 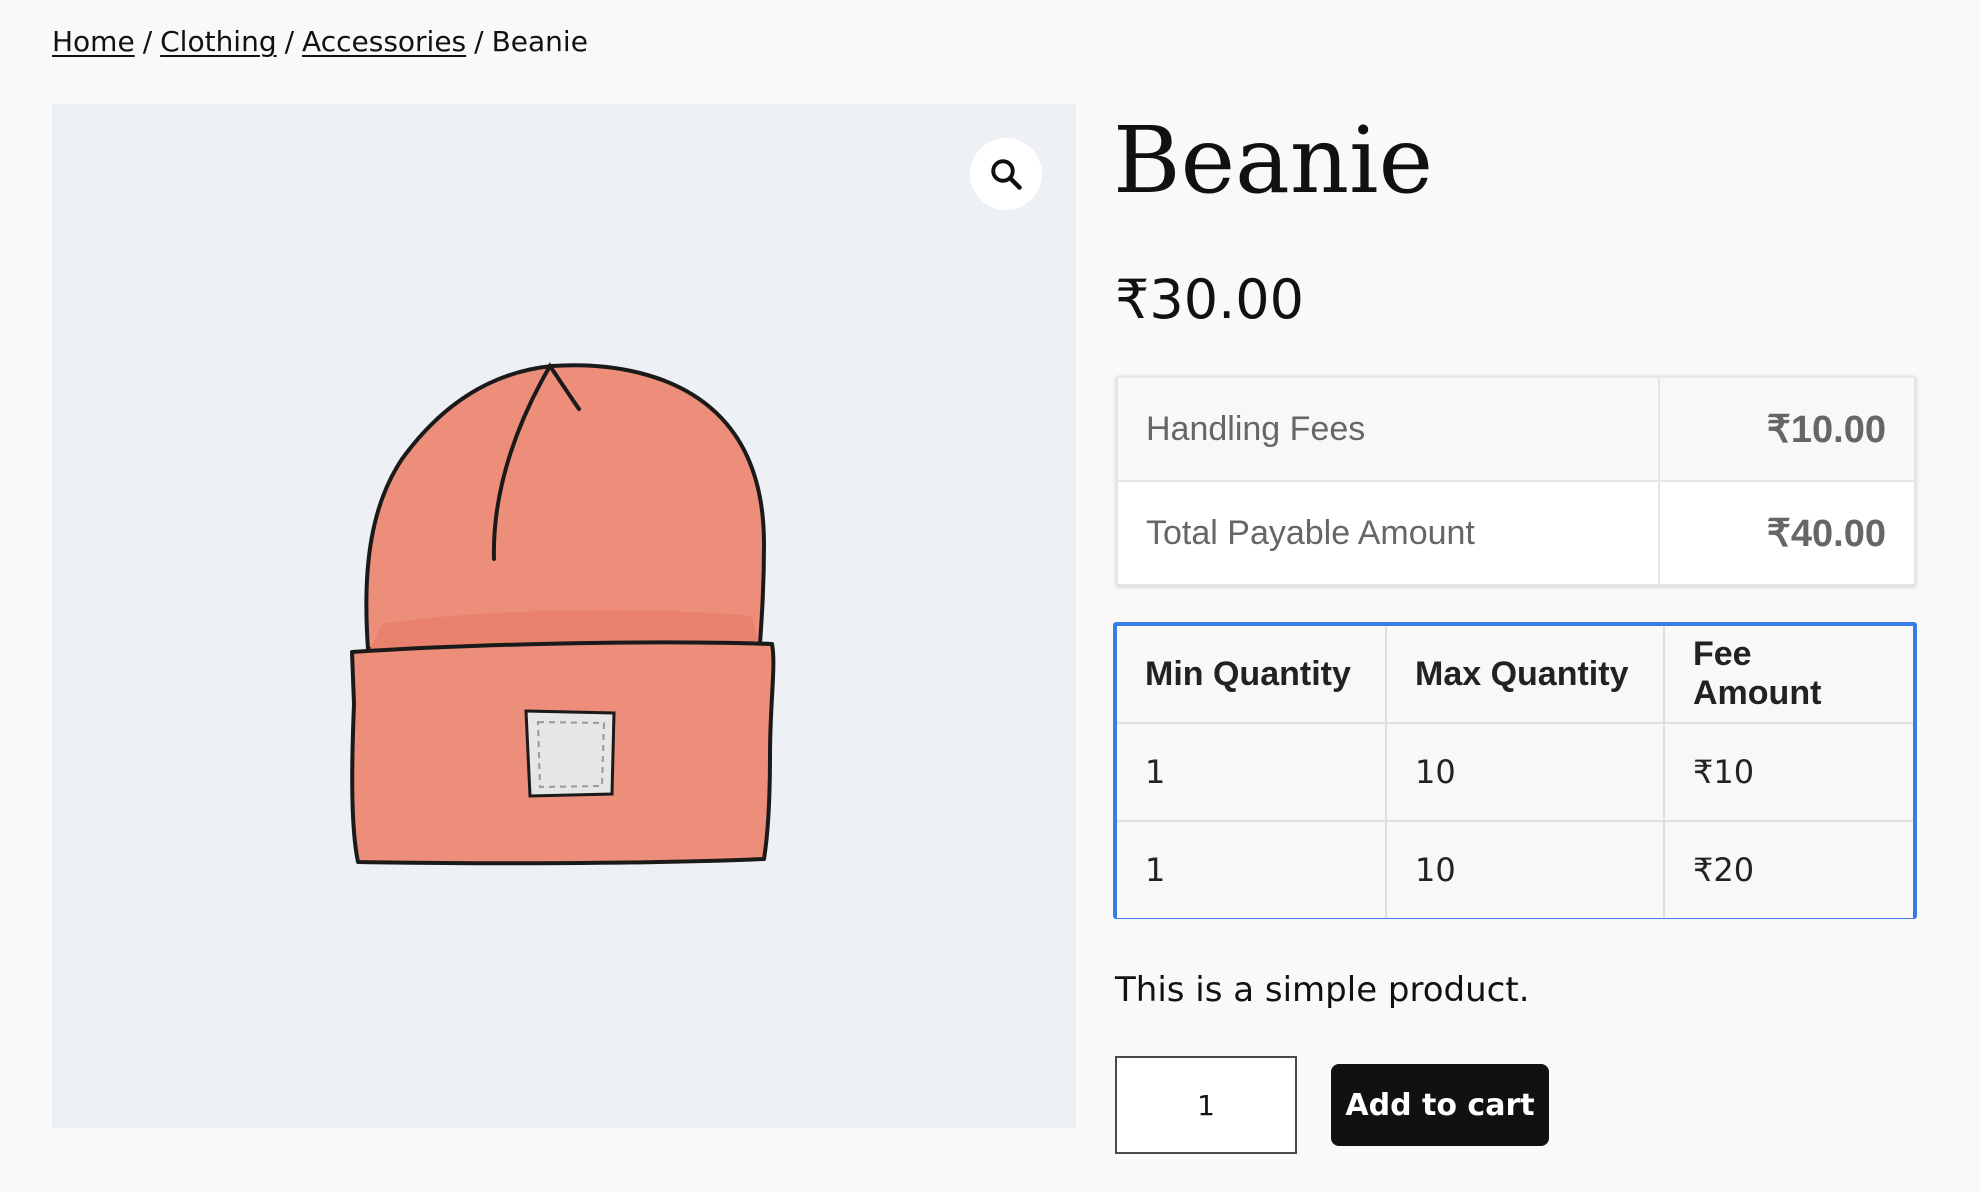 I want to click on fee-amount: ₹10.00, so click(x=1787, y=429).